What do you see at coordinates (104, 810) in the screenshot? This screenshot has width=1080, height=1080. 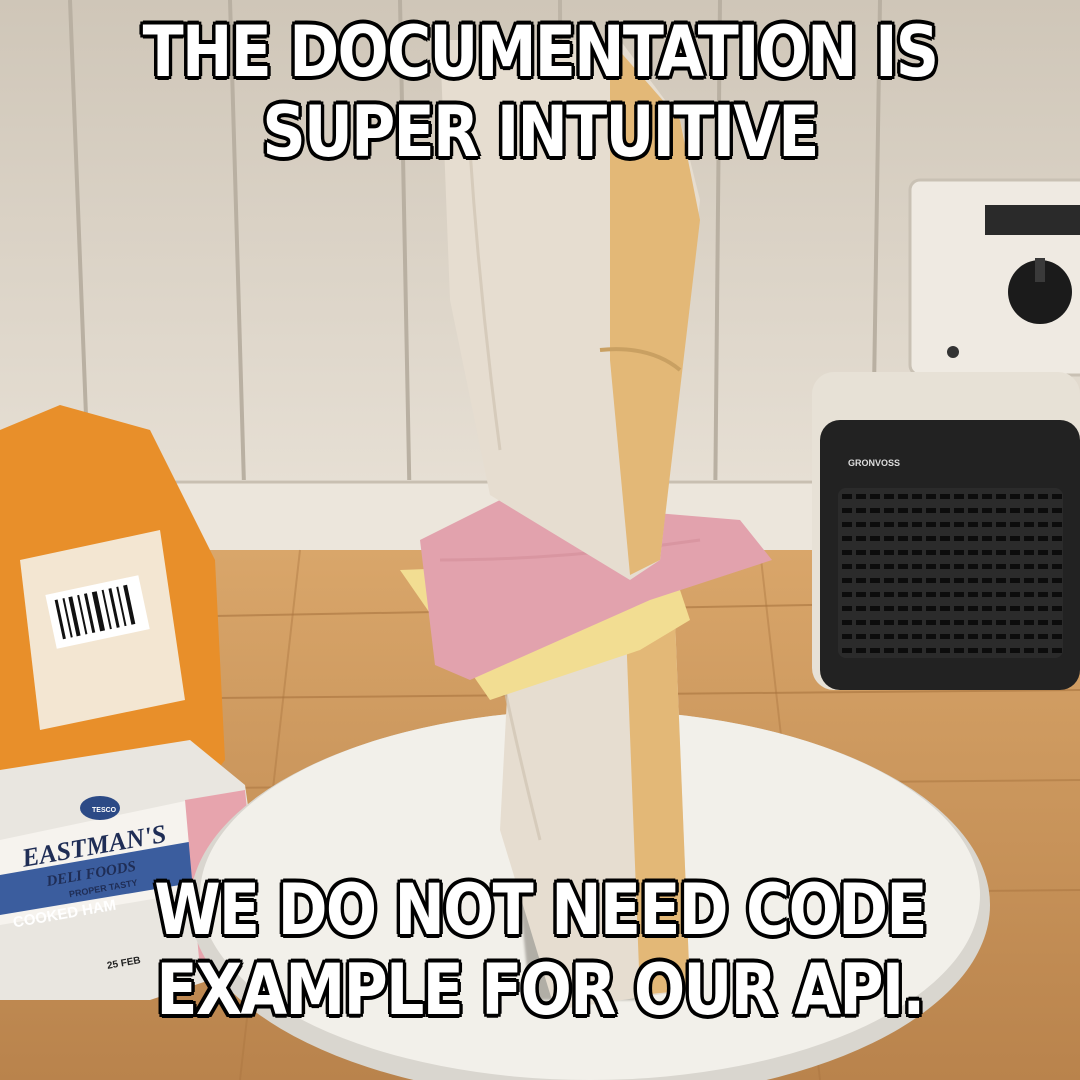 I see `store-label: TESCO` at bounding box center [104, 810].